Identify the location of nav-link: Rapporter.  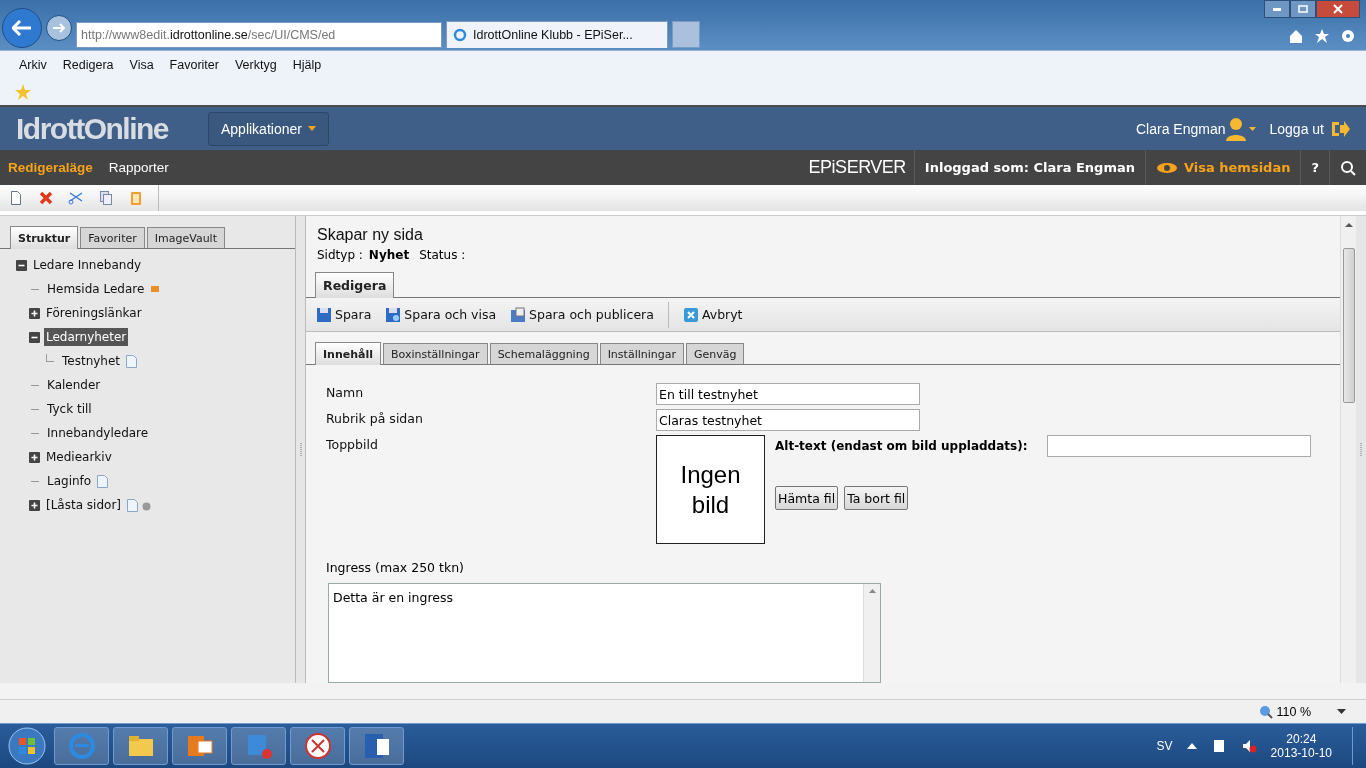
(138, 167).